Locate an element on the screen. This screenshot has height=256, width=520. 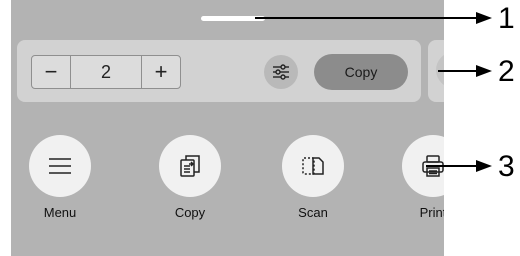
app-menu: Menu is located at coordinates (60, 177).